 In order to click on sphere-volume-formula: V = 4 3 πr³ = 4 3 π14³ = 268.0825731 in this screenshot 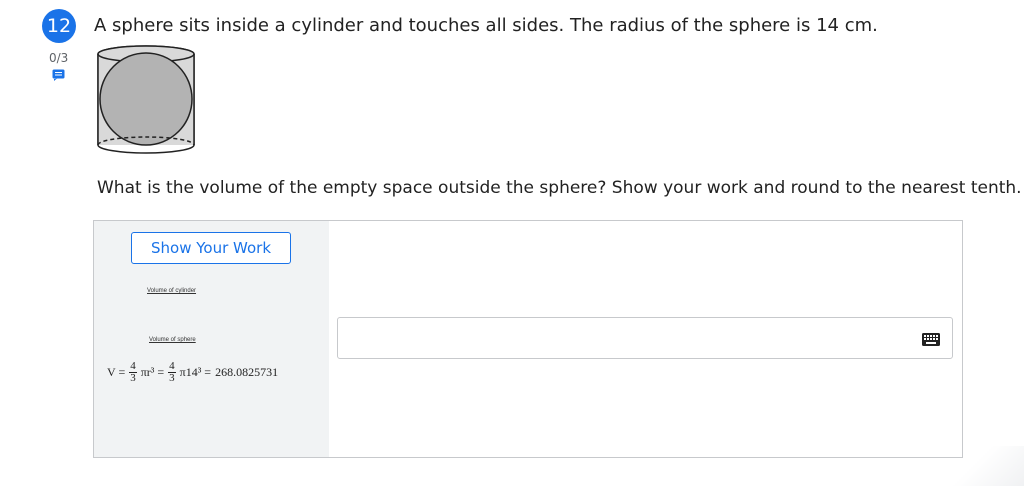, I will do `click(192, 372)`.